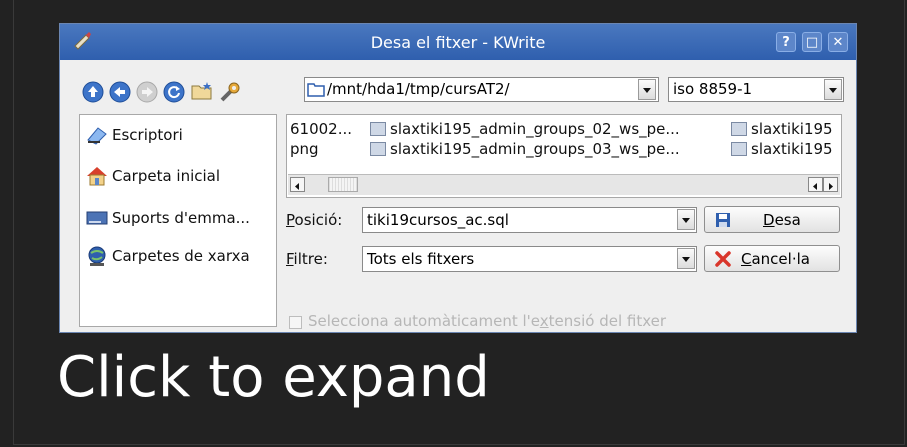  I want to click on encoding-combobox: iso 8859-1, so click(756, 89).